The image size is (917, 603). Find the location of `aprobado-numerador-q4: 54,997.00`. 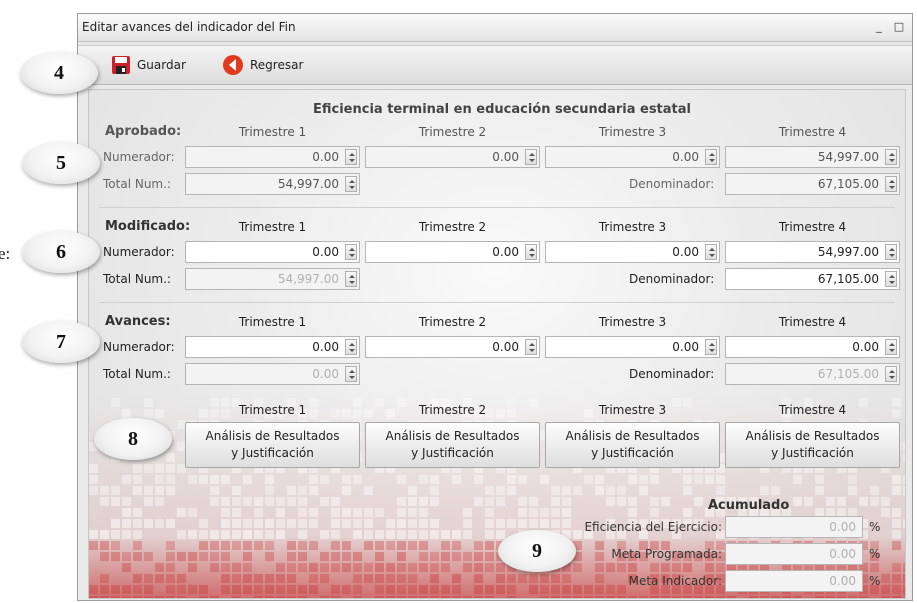

aprobado-numerador-q4: 54,997.00 is located at coordinates (812, 157).